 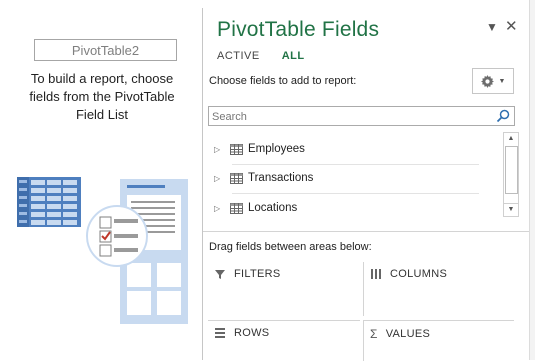 What do you see at coordinates (503, 116) in the screenshot?
I see `search-icon` at bounding box center [503, 116].